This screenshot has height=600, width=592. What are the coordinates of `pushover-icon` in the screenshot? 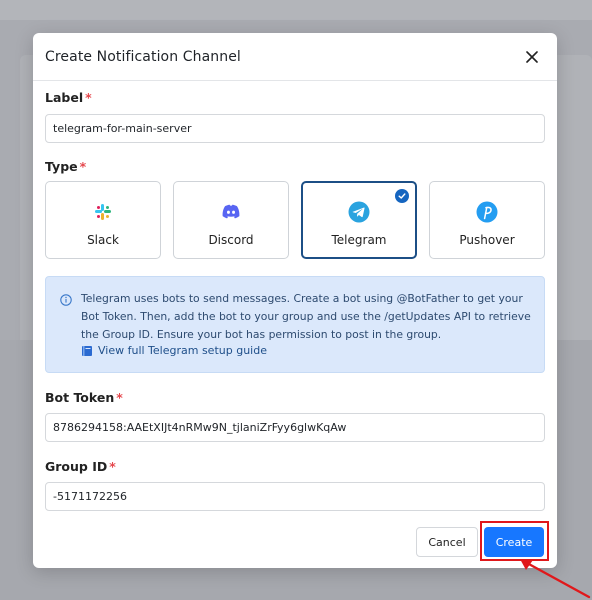 It's located at (487, 212).